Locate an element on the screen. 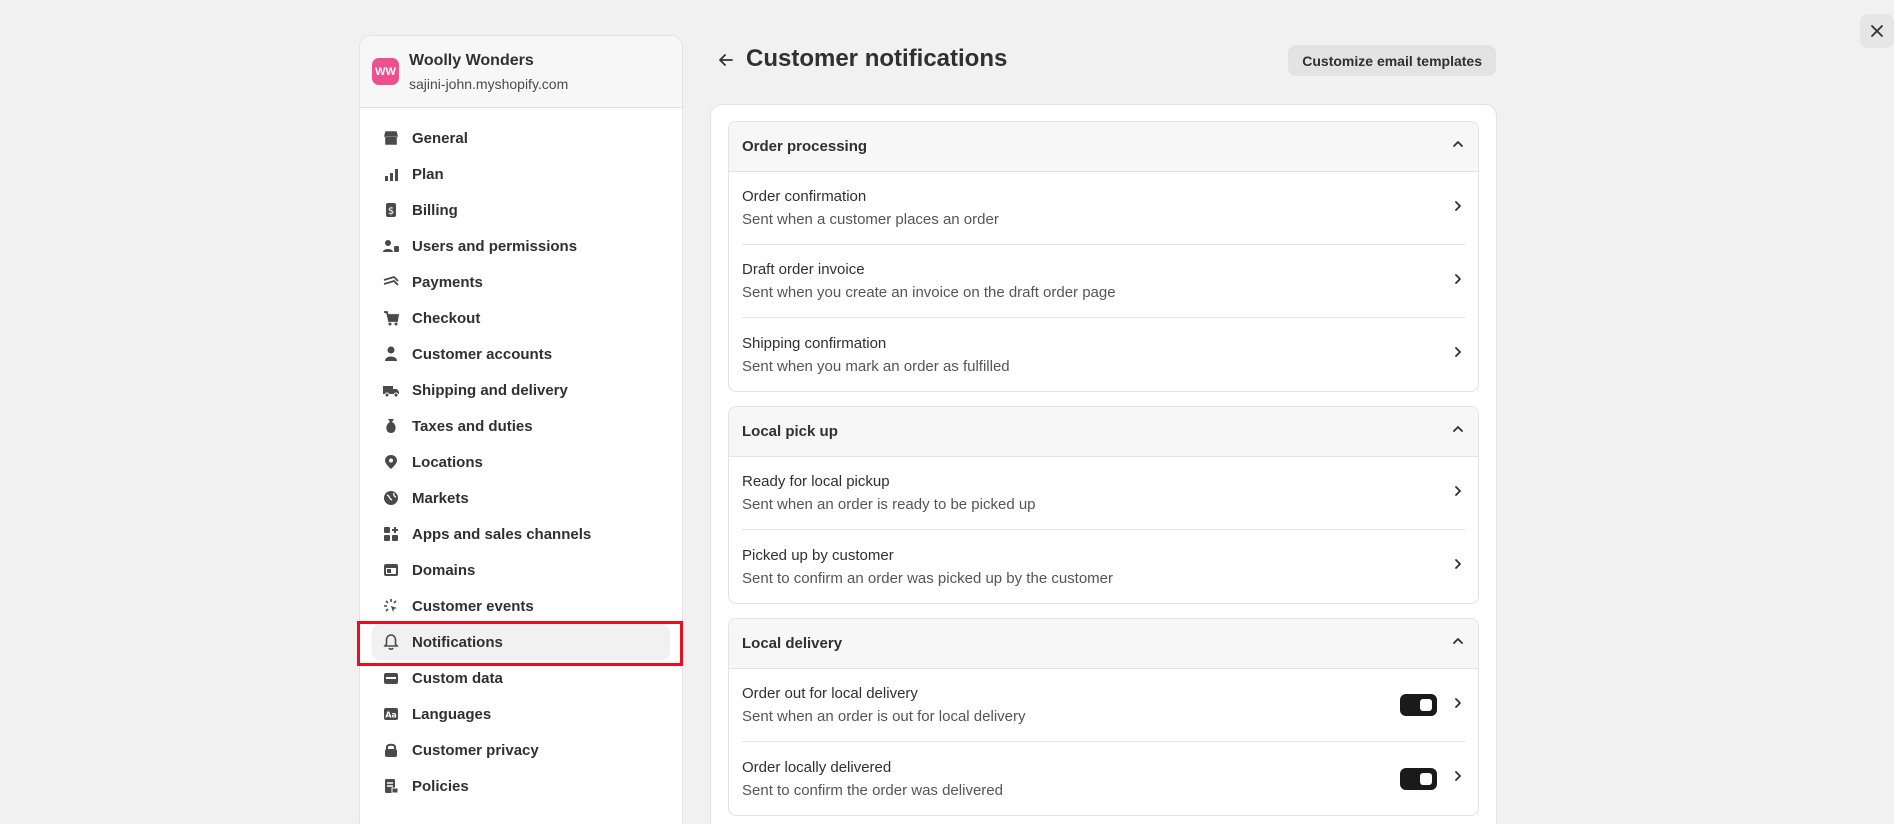 This screenshot has height=824, width=1894. sidebar-item-taxes-and-duties: Taxes and duties is located at coordinates (521, 426).